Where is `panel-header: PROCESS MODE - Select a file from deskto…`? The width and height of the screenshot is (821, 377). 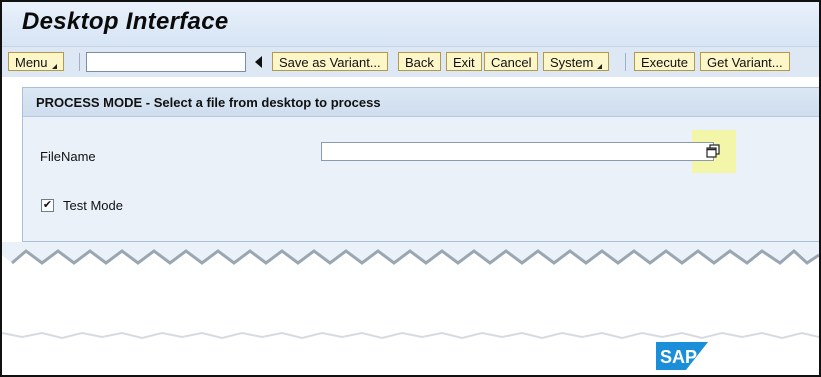
panel-header: PROCESS MODE - Select a file from deskto… is located at coordinates (421, 102).